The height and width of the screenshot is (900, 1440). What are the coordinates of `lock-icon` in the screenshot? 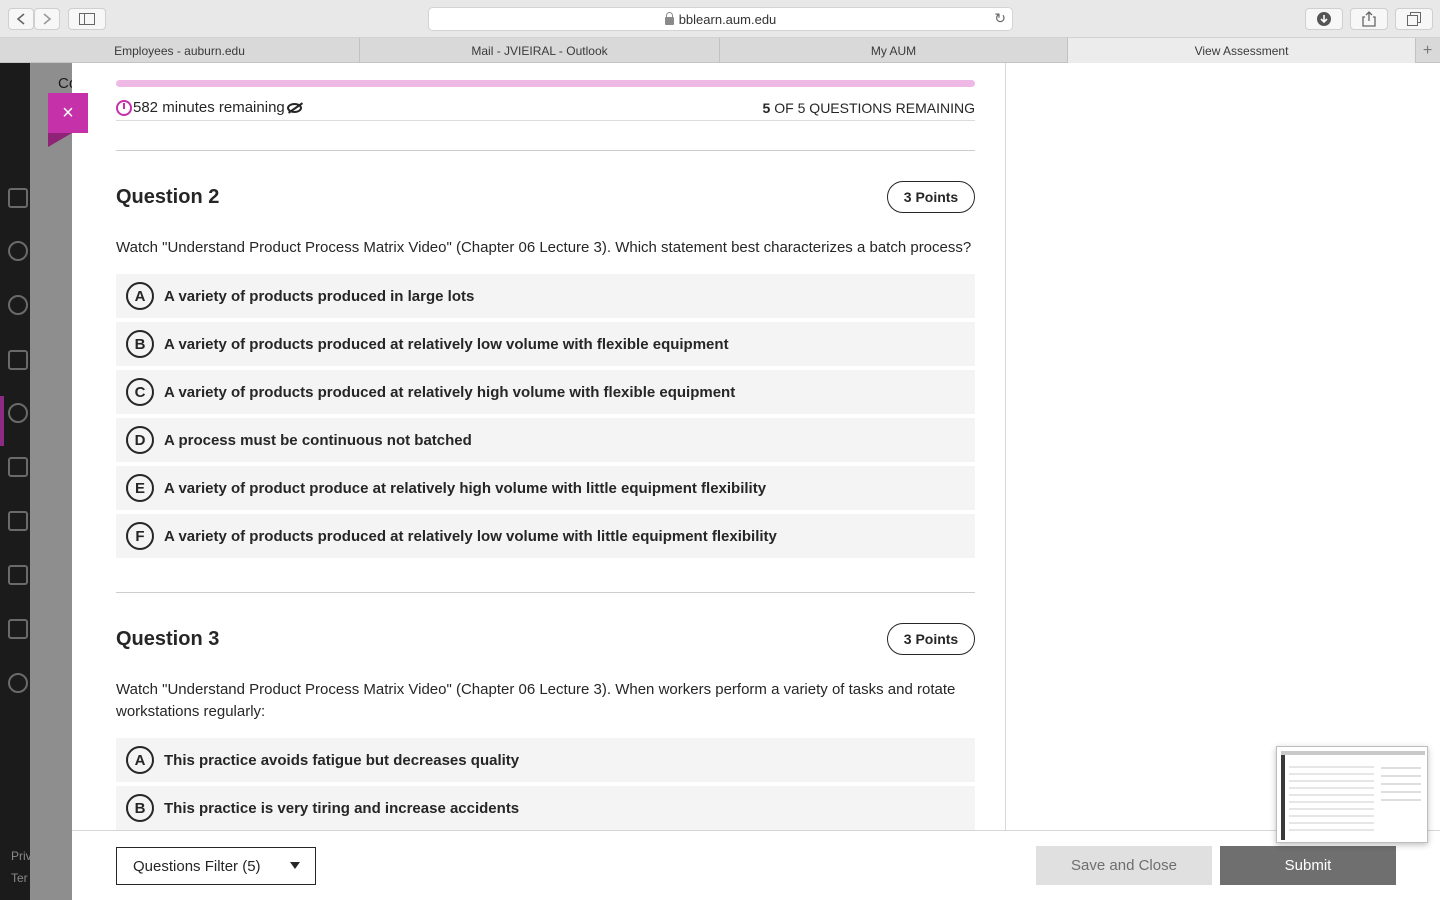 It's located at (669, 18).